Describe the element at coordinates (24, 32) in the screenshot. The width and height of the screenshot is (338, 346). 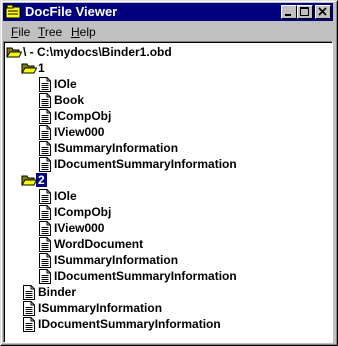
I see `menu-file-label: ile` at that location.